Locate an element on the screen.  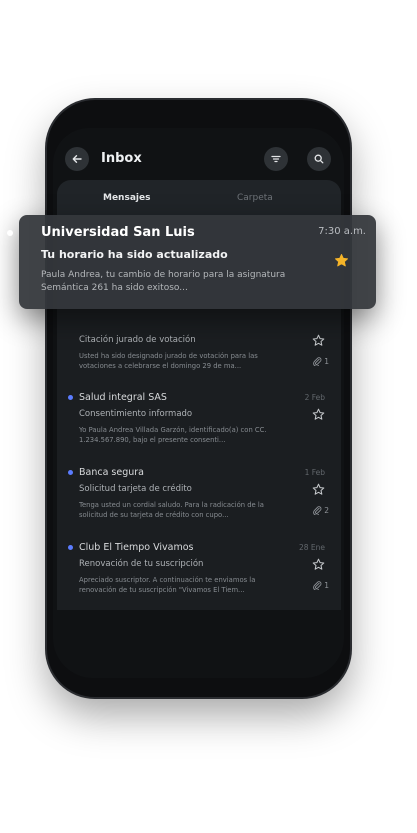
search-icon is located at coordinates (319, 159).